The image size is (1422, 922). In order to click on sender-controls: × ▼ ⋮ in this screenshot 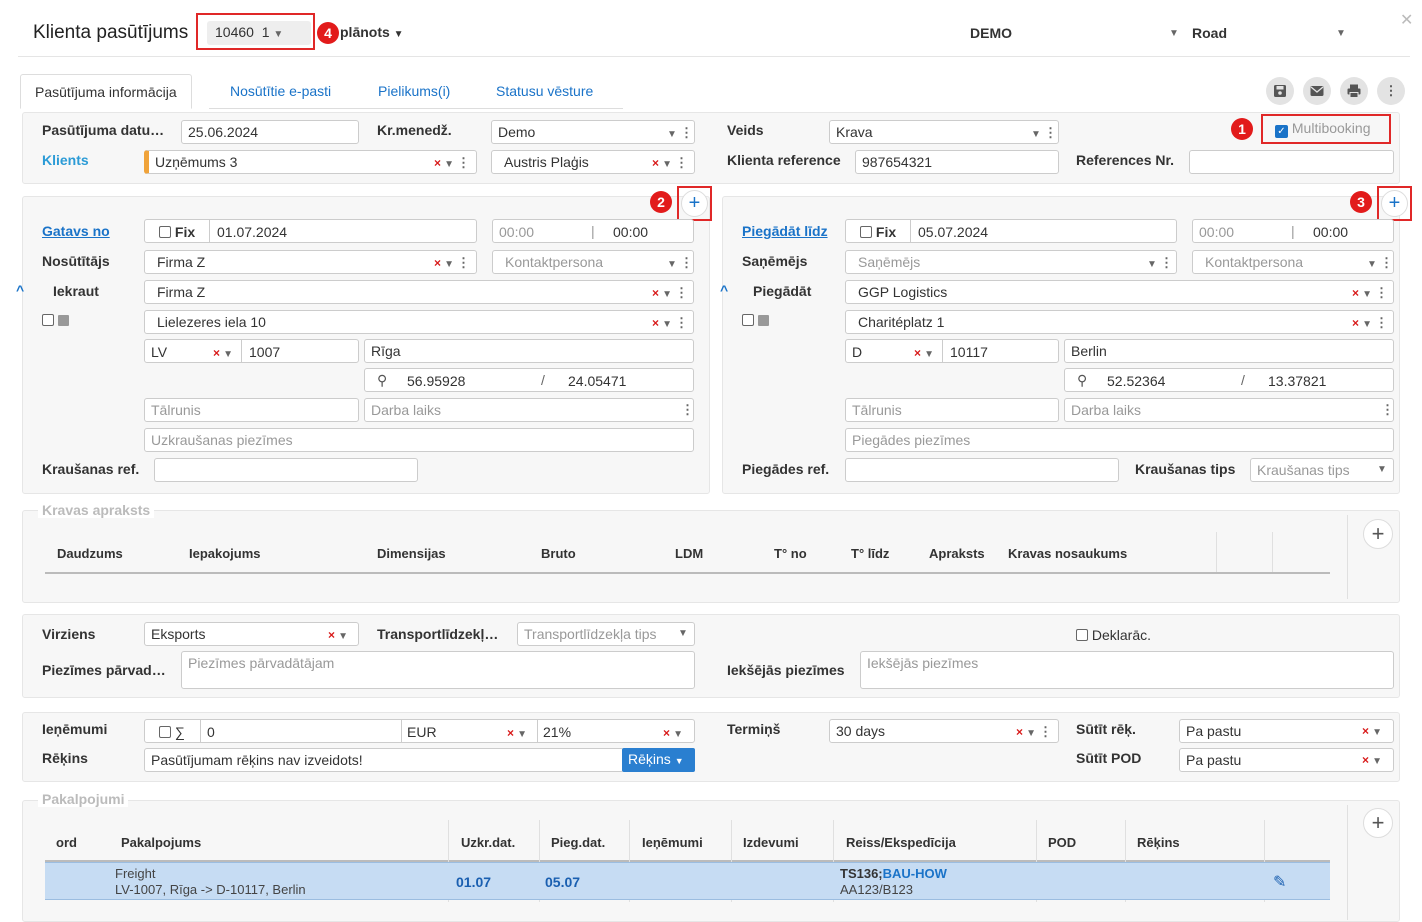, I will do `click(452, 263)`.